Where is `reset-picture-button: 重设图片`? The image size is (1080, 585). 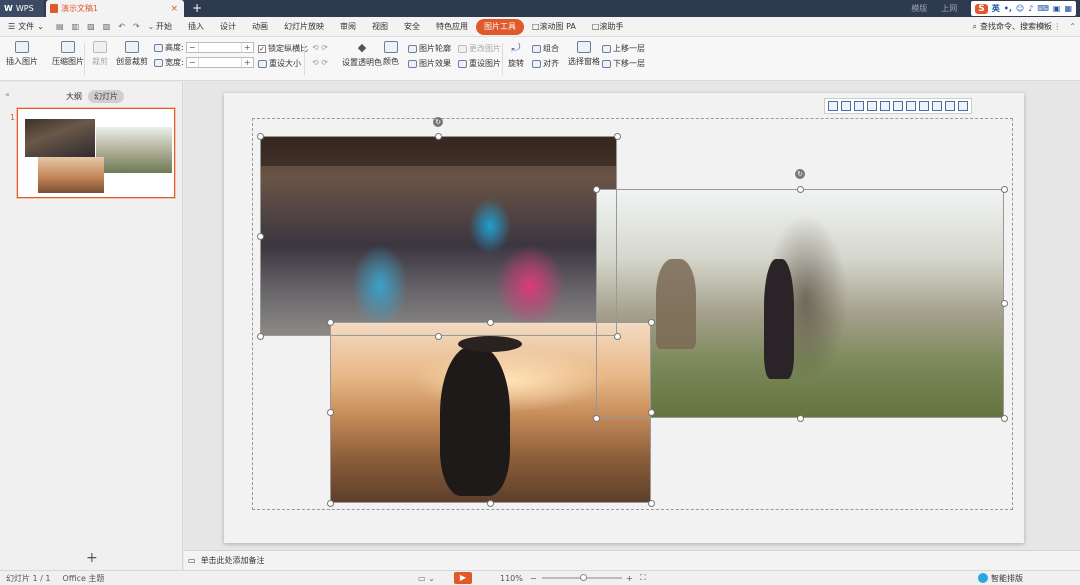
reset-picture-button: 重设图片 is located at coordinates (479, 63).